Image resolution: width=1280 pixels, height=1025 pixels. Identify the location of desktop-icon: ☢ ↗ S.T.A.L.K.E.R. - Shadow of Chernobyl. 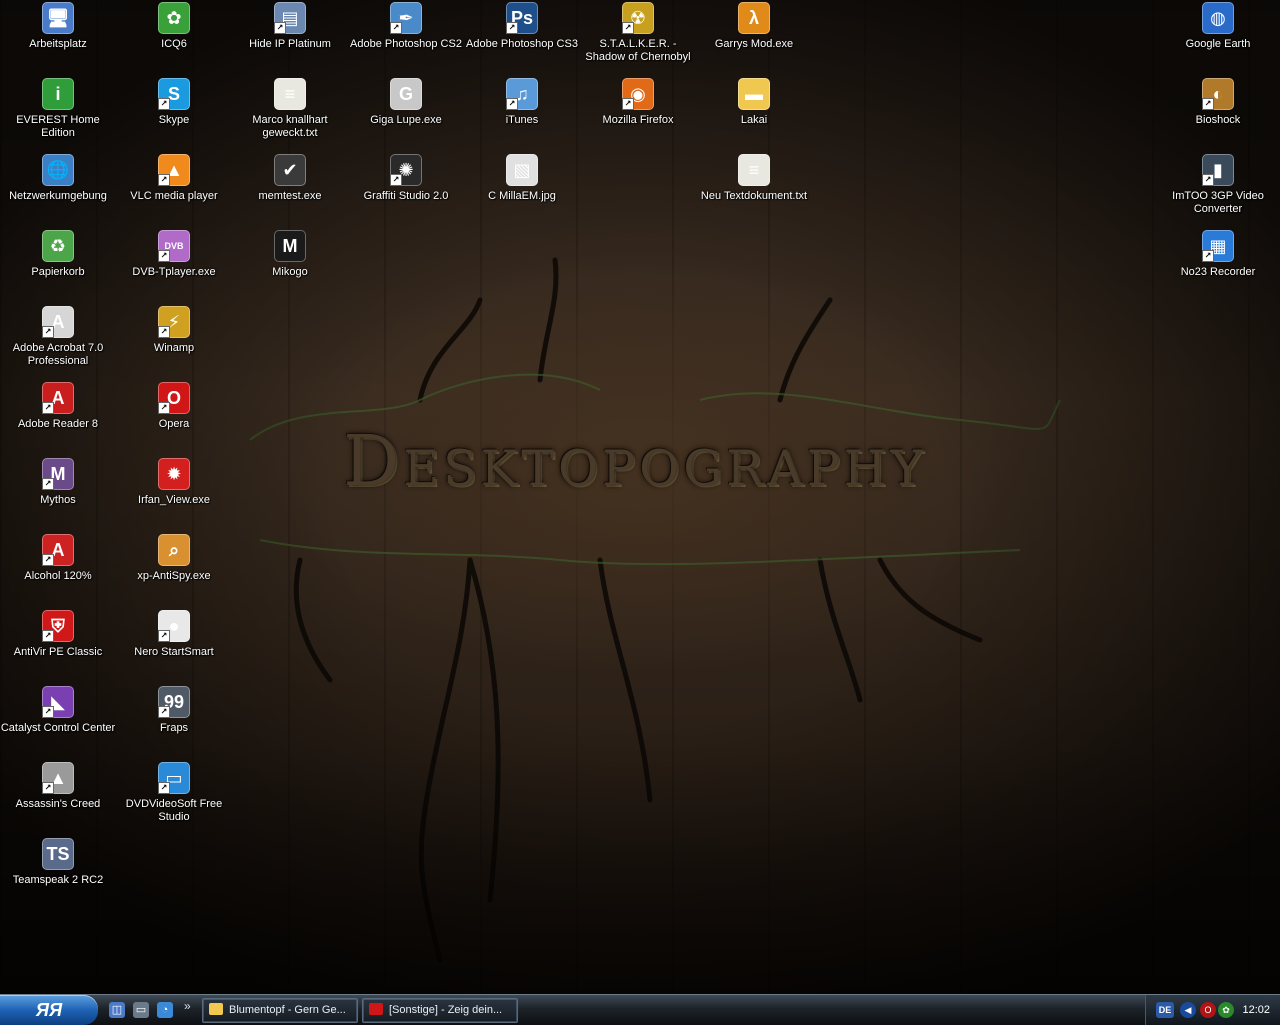
(638, 33).